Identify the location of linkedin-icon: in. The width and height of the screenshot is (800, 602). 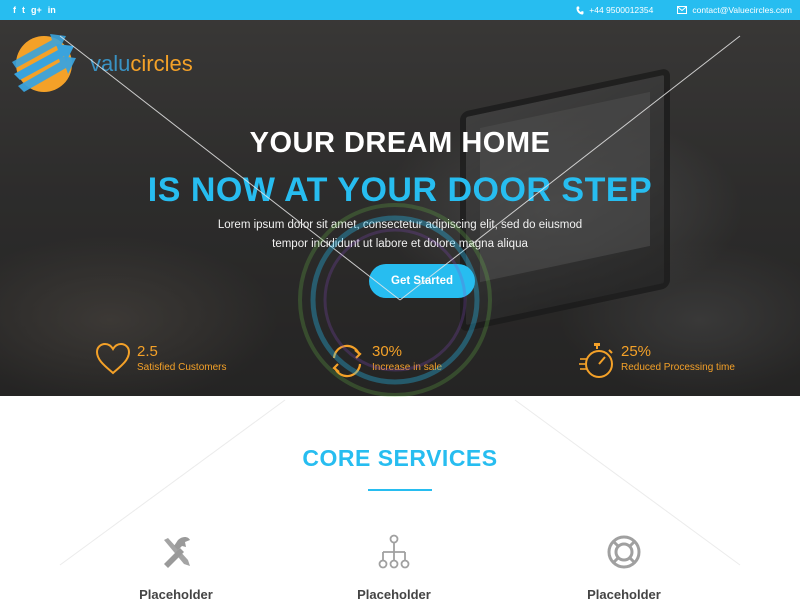
(52, 10).